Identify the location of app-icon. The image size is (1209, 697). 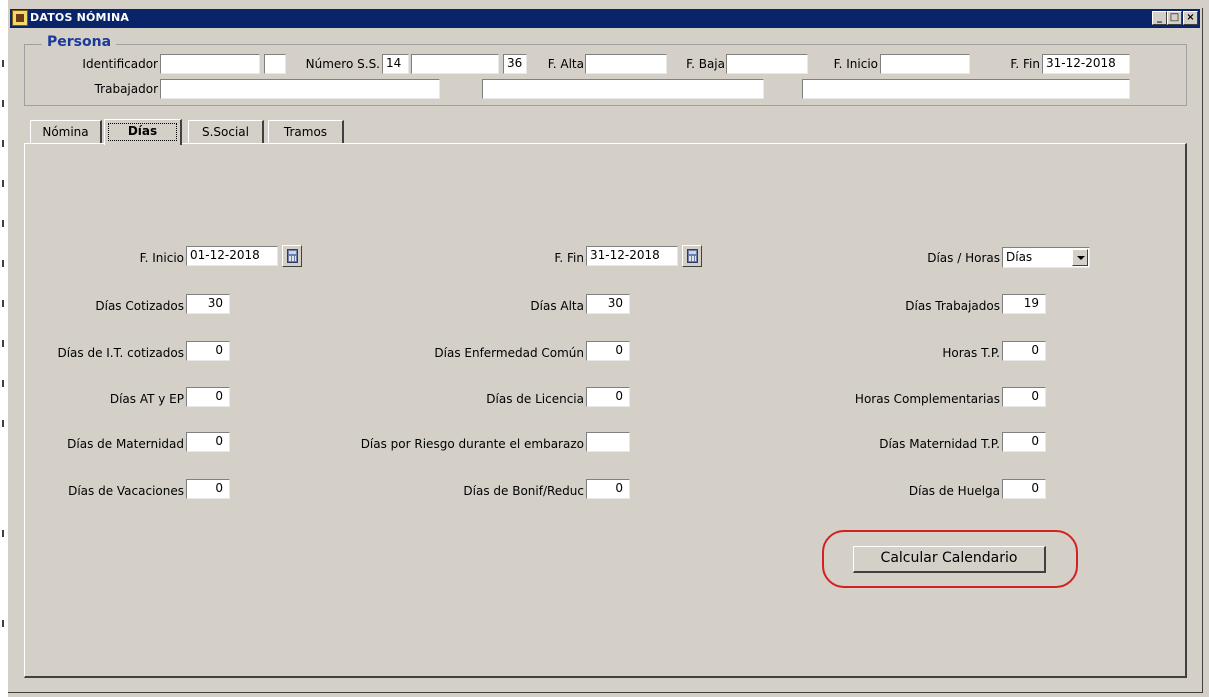
(20, 18).